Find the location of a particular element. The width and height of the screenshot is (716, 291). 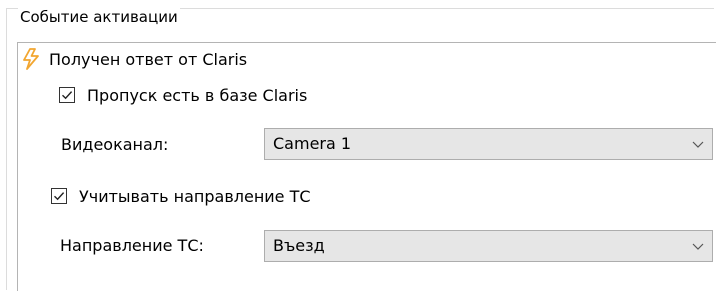

consider-direction-checkbox-row: Учитывать направление ТС is located at coordinates (181, 196).